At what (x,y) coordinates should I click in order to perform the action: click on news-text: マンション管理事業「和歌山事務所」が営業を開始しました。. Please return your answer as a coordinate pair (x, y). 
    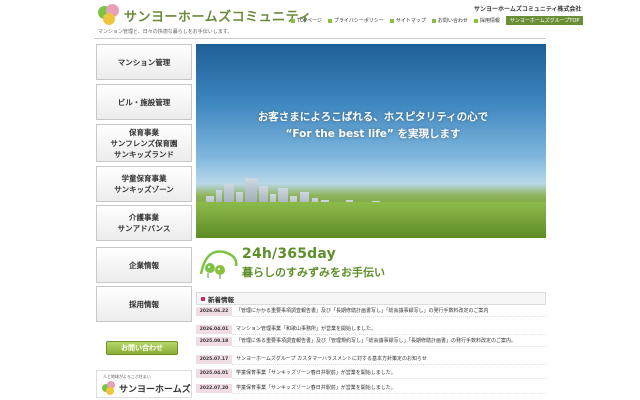
    Looking at the image, I should click on (389, 330).